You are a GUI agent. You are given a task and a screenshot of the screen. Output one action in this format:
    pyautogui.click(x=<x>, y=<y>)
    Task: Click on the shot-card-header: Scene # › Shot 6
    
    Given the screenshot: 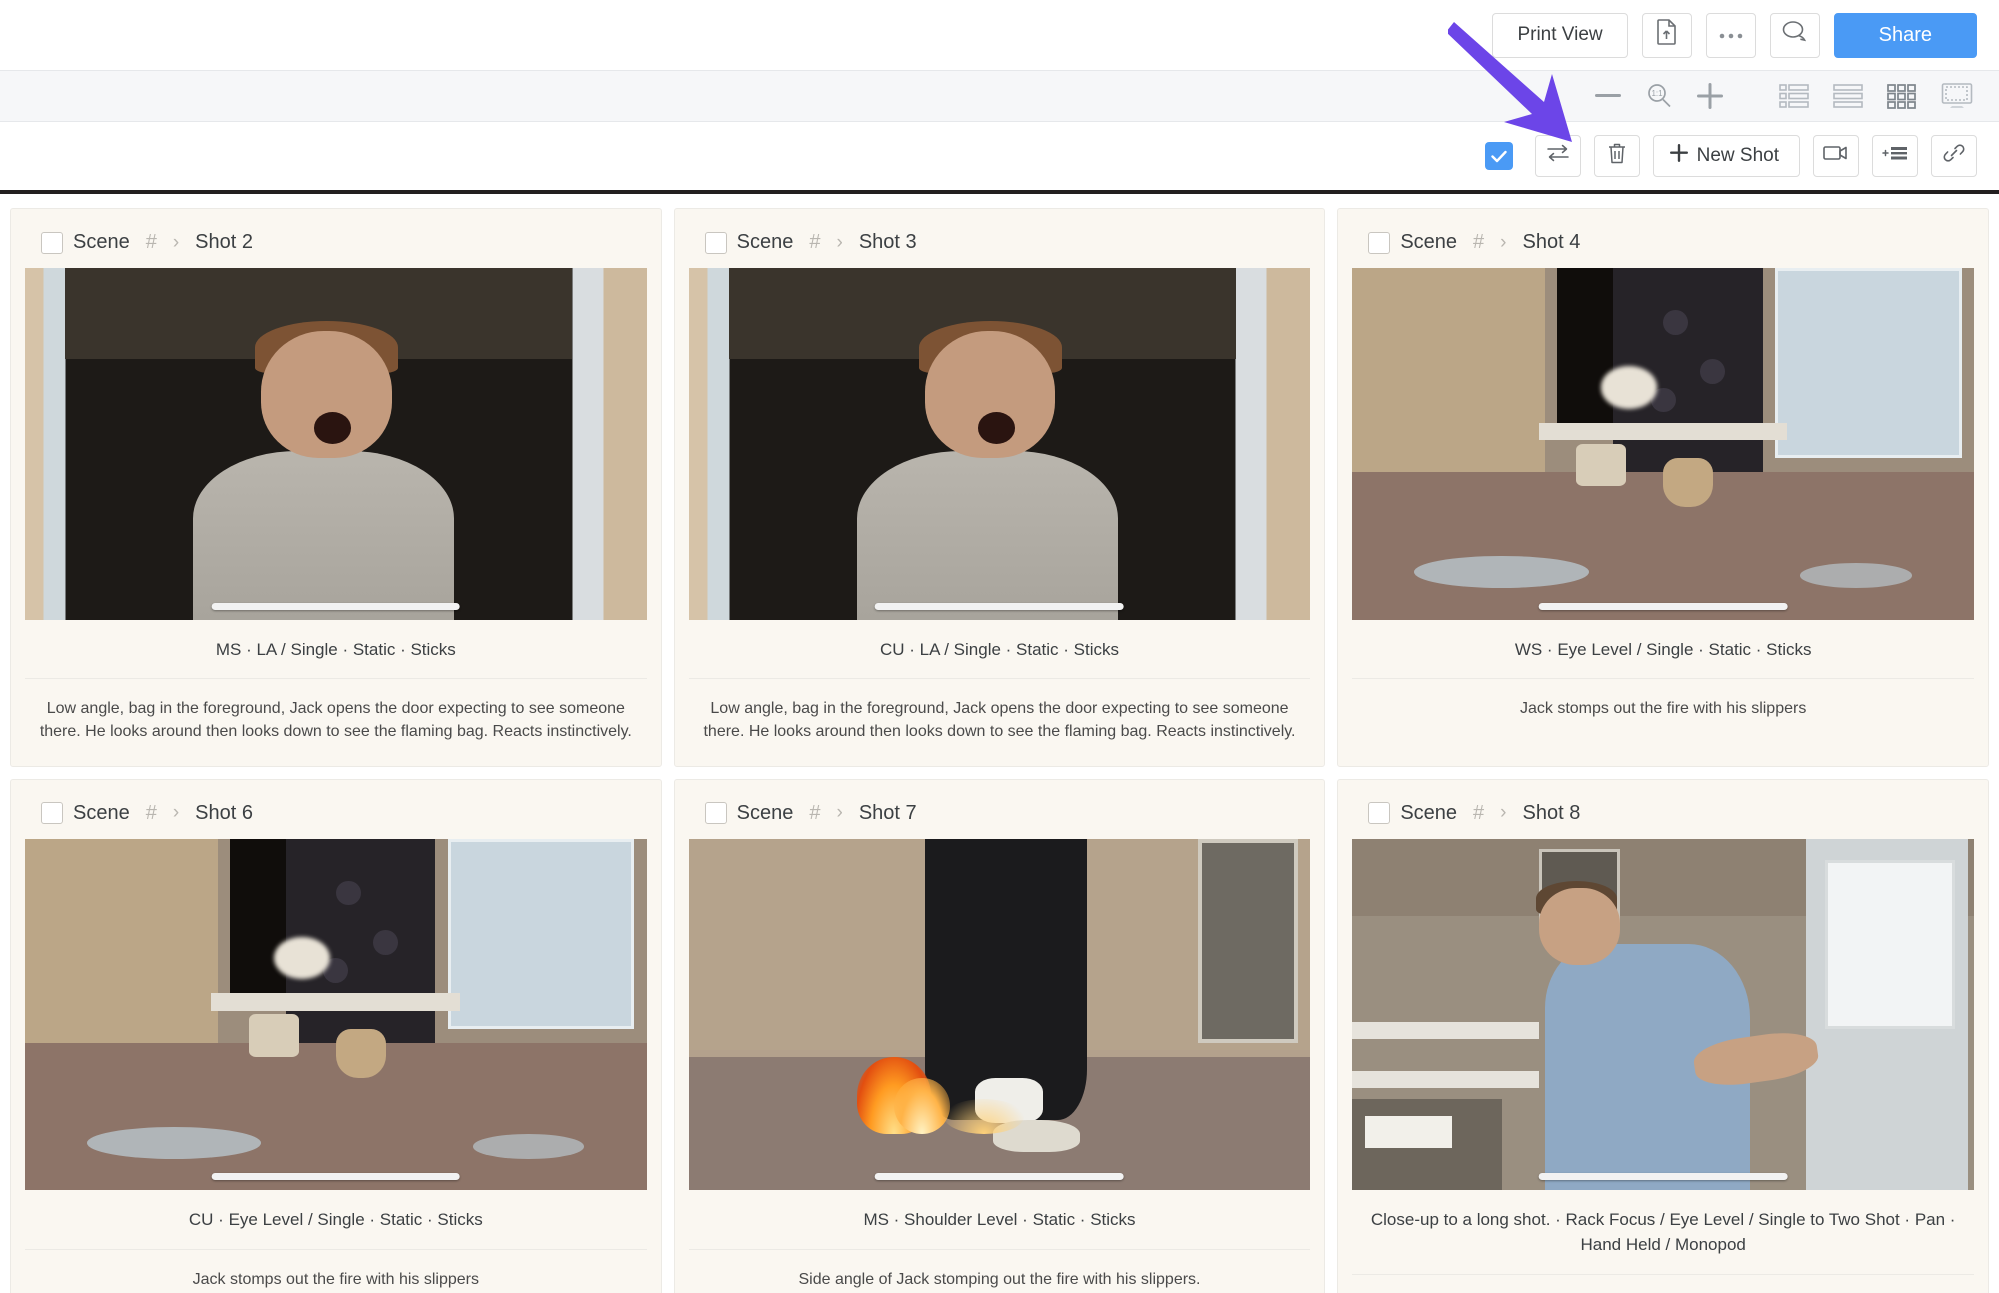 What is the action you would take?
    pyautogui.click(x=336, y=817)
    